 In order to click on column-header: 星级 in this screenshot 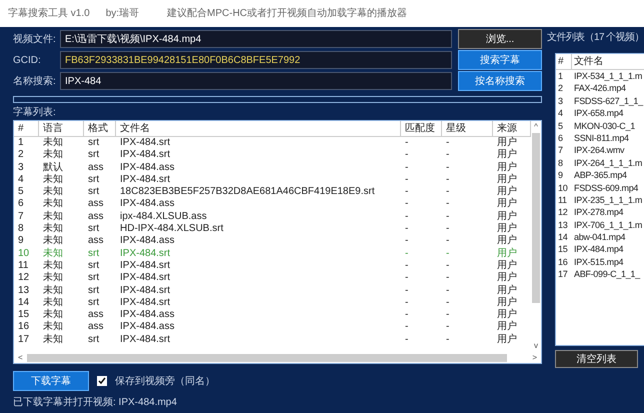, I will do `click(467, 128)`.